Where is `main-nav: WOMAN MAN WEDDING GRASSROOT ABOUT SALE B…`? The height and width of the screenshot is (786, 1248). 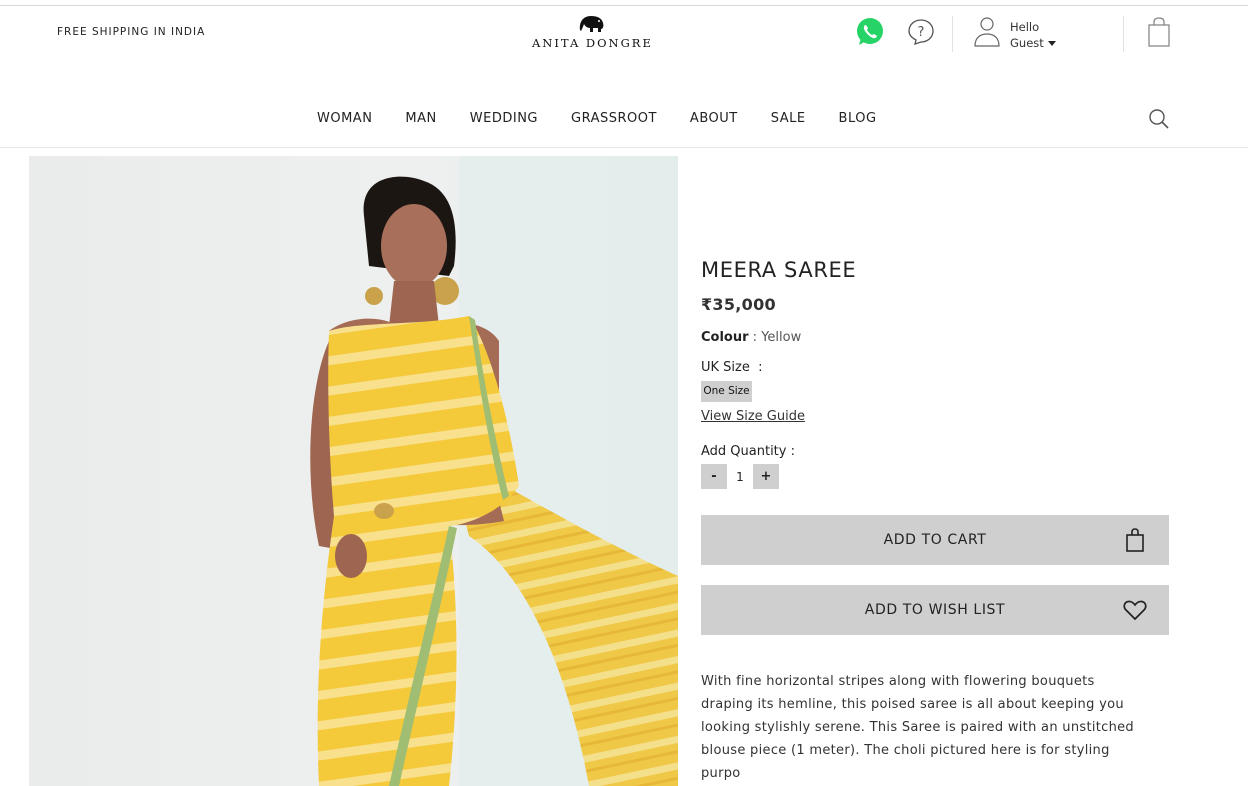 main-nav: WOMAN MAN WEDDING GRASSROOT ABOUT SALE B… is located at coordinates (588, 118).